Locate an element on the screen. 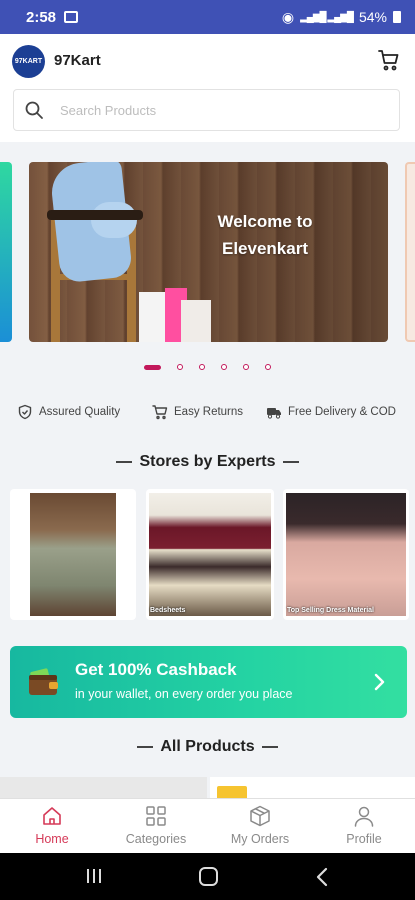 This screenshot has height=900, width=415. battery-level: 54% is located at coordinates (372, 17).